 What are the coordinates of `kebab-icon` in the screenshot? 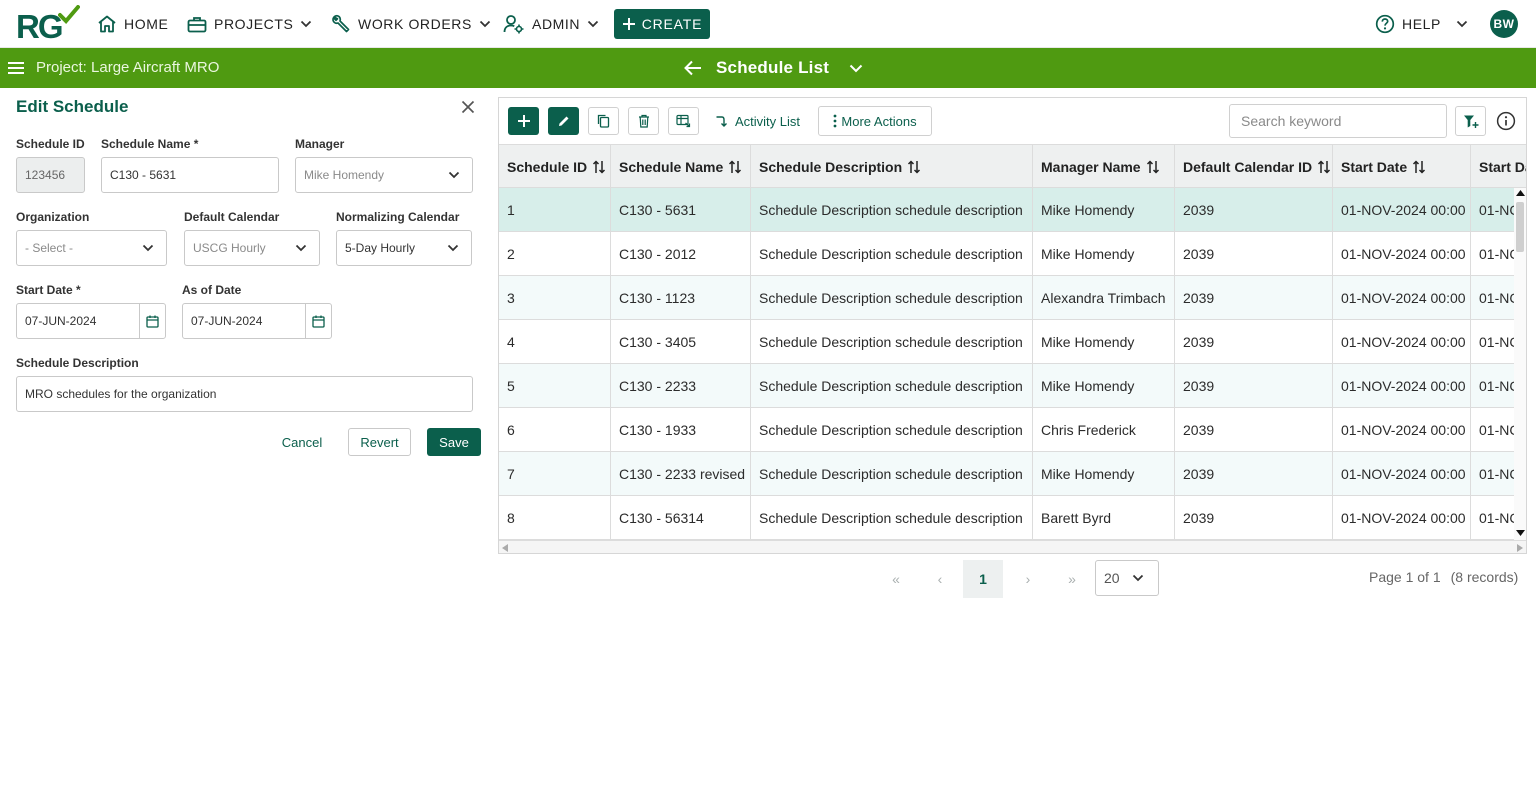 It's located at (835, 121).